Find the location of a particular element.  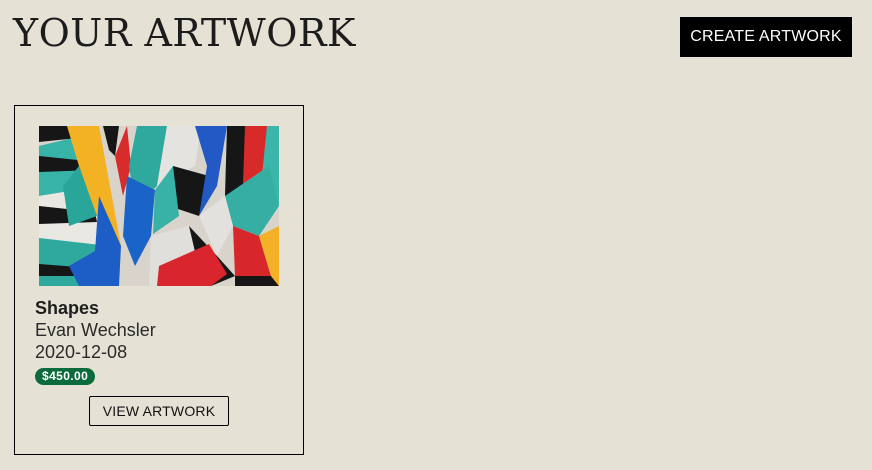

create-artwork-button: CREATE ARTWORK is located at coordinates (766, 37).